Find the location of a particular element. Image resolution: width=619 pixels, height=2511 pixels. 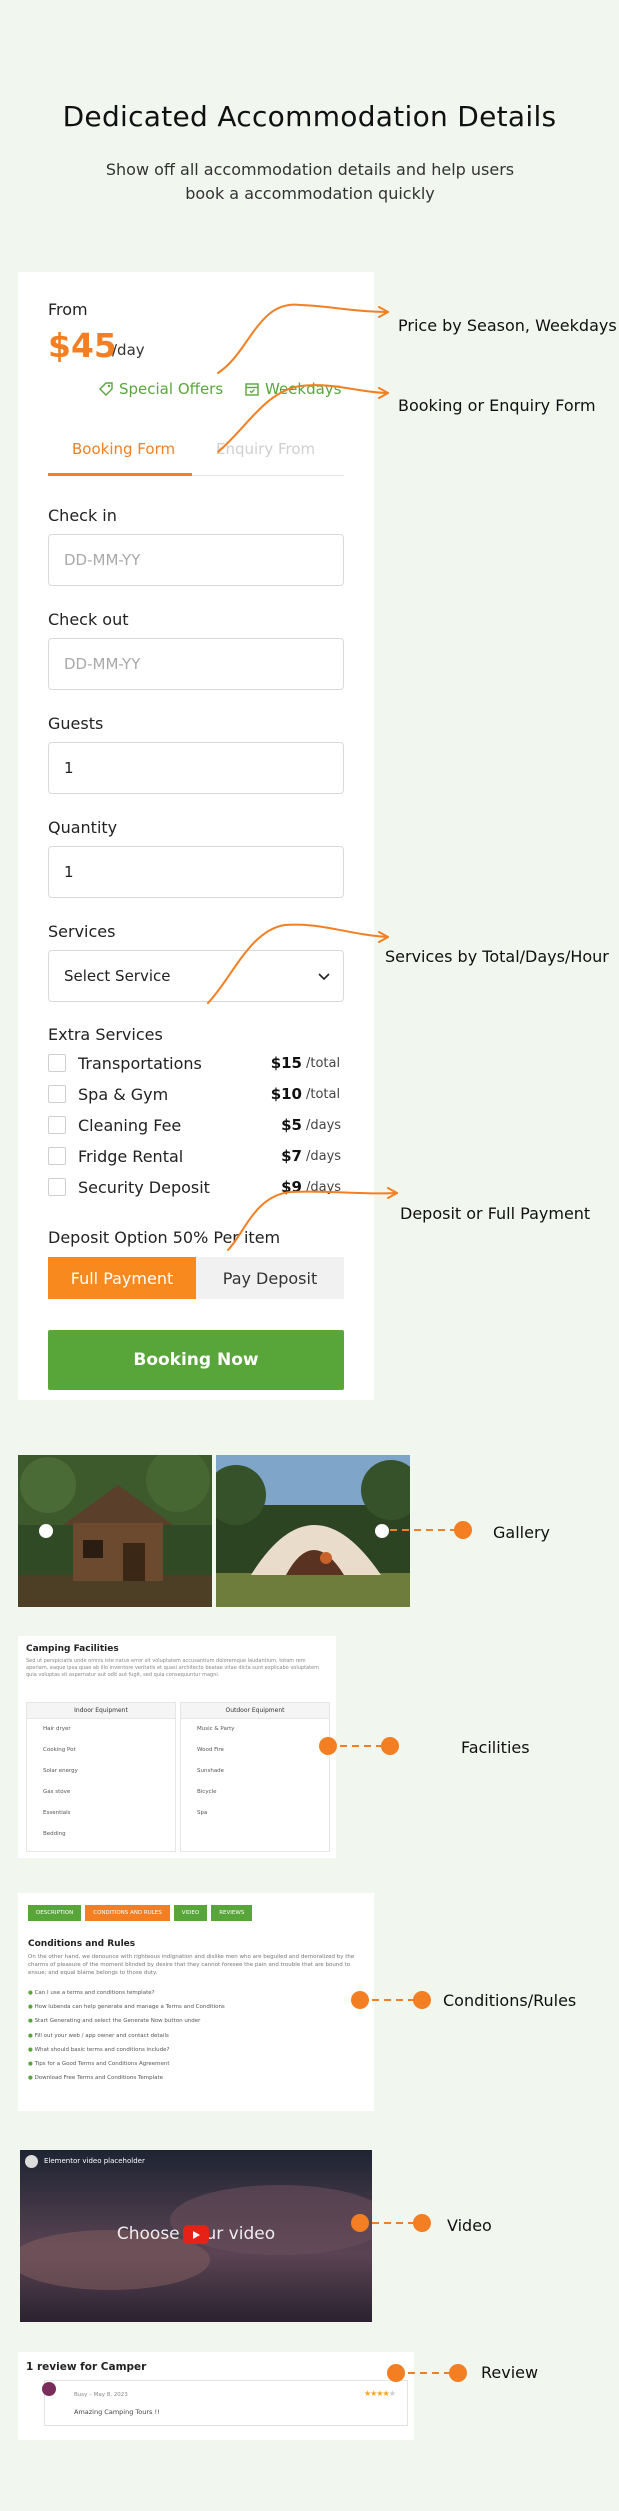

page-title: Dedicated Accommodation Details is located at coordinates (309, 116).